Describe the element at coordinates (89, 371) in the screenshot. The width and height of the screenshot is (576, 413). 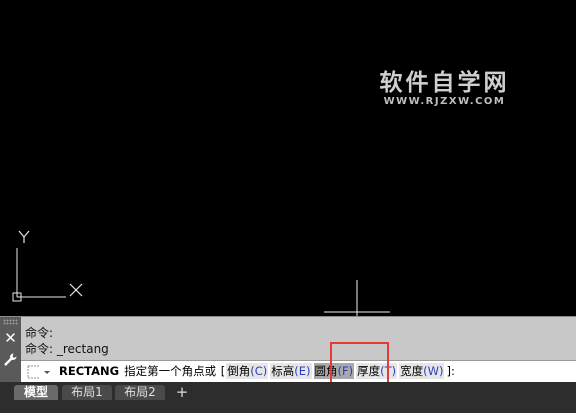
I see `prompt-command-name: RECTANG` at that location.